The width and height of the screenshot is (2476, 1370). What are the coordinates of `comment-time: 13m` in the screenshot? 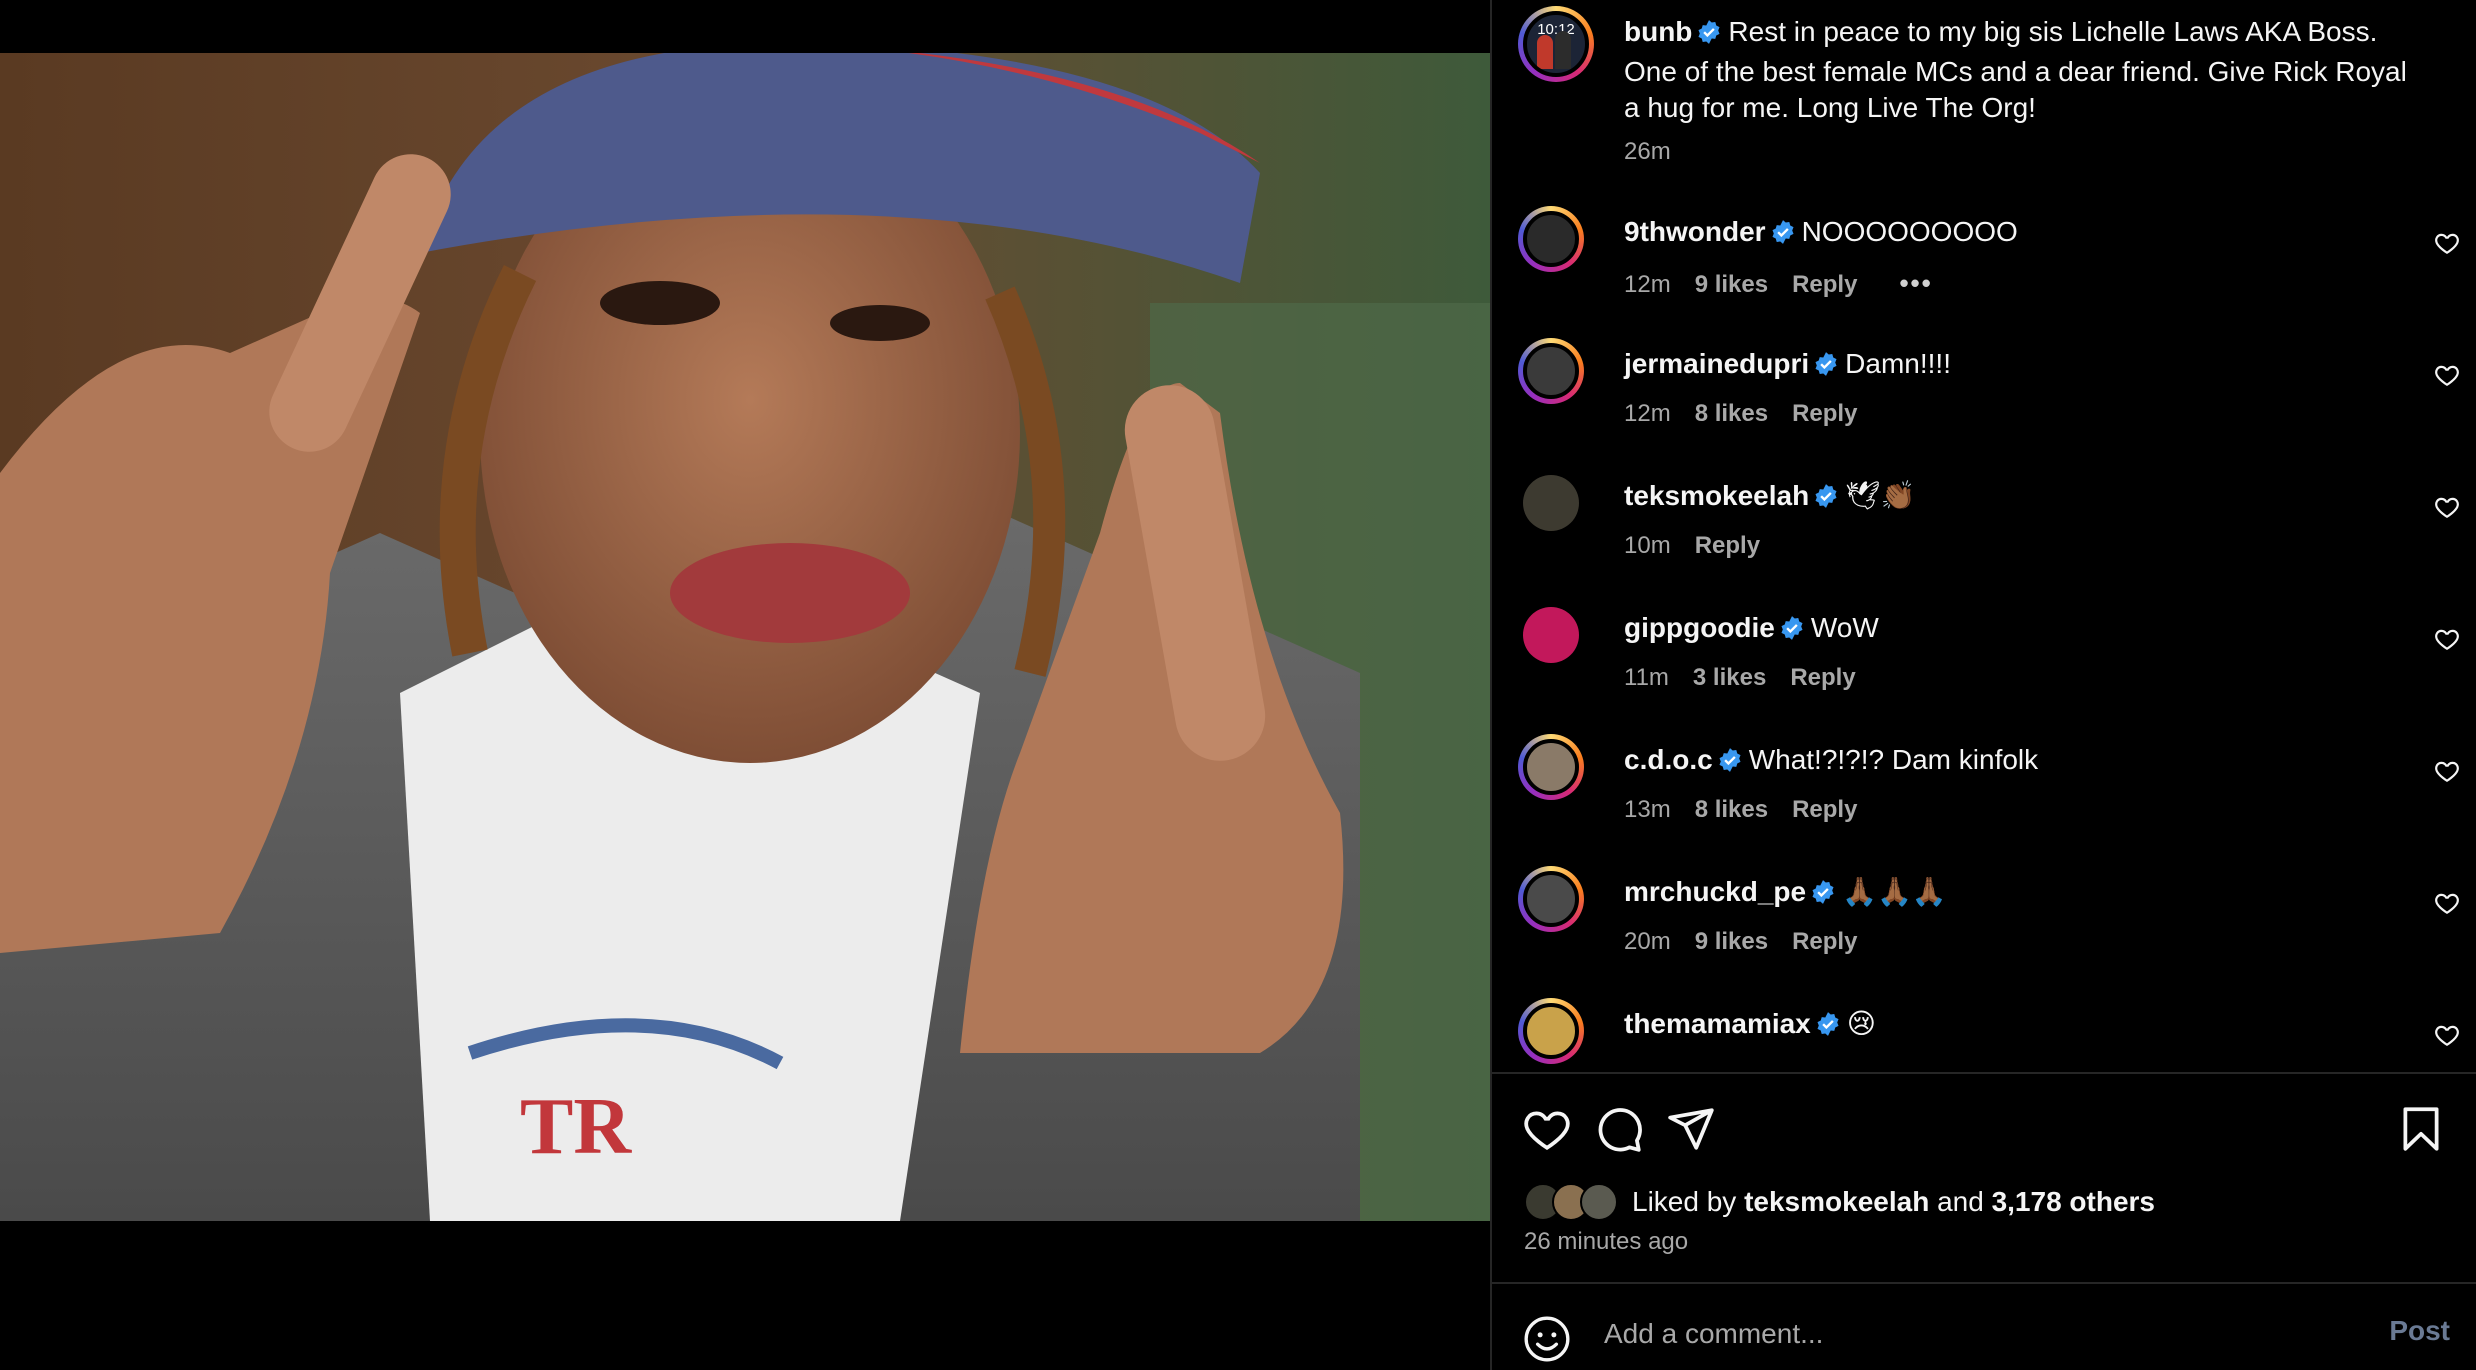 It's located at (1647, 809).